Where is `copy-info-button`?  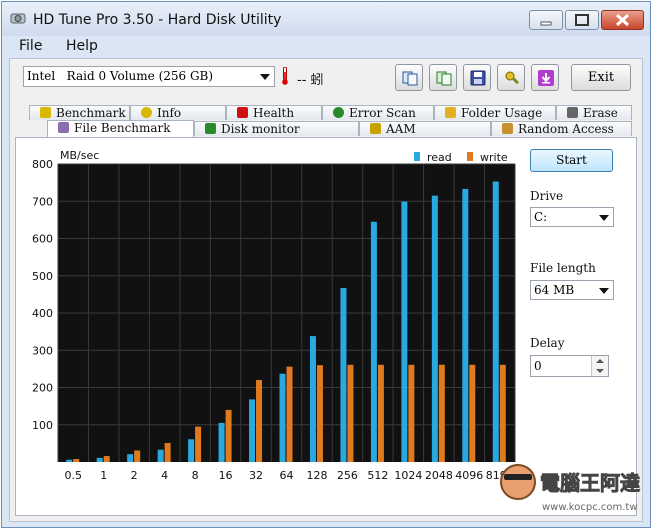 copy-info-button is located at coordinates (409, 77).